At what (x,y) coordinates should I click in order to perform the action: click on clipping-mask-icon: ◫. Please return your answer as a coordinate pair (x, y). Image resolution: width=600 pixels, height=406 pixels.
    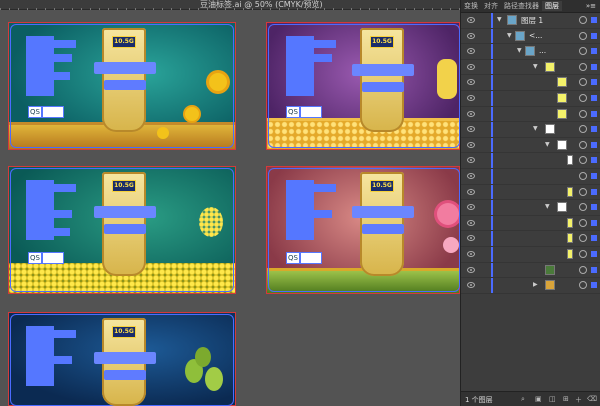
    Looking at the image, I should click on (552, 399).